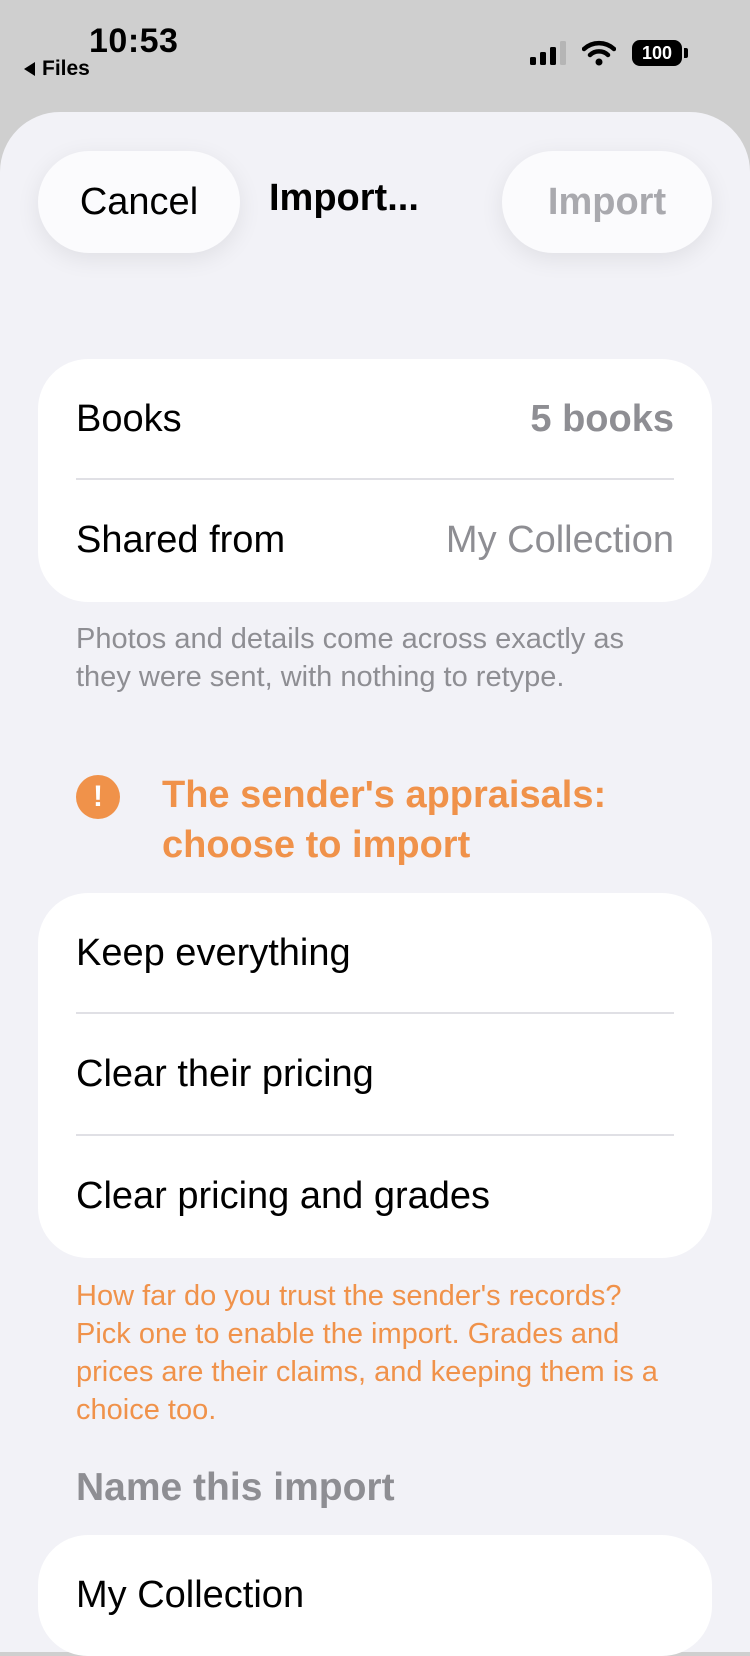 This screenshot has width=750, height=1656. Describe the element at coordinates (657, 53) in the screenshot. I see `battery-level: 100` at that location.